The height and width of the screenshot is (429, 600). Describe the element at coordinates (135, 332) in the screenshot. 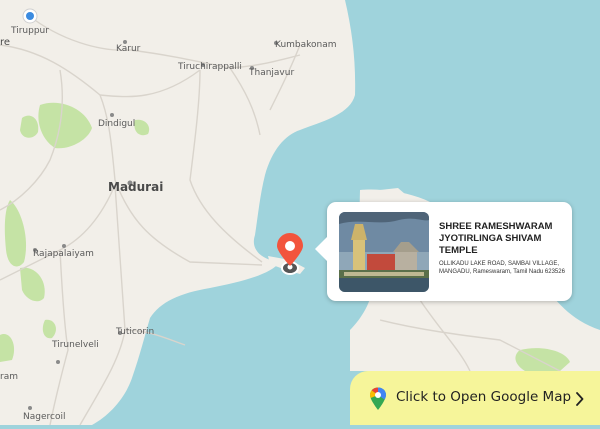

I see `city-label-tuticorin: Tuticorin` at that location.